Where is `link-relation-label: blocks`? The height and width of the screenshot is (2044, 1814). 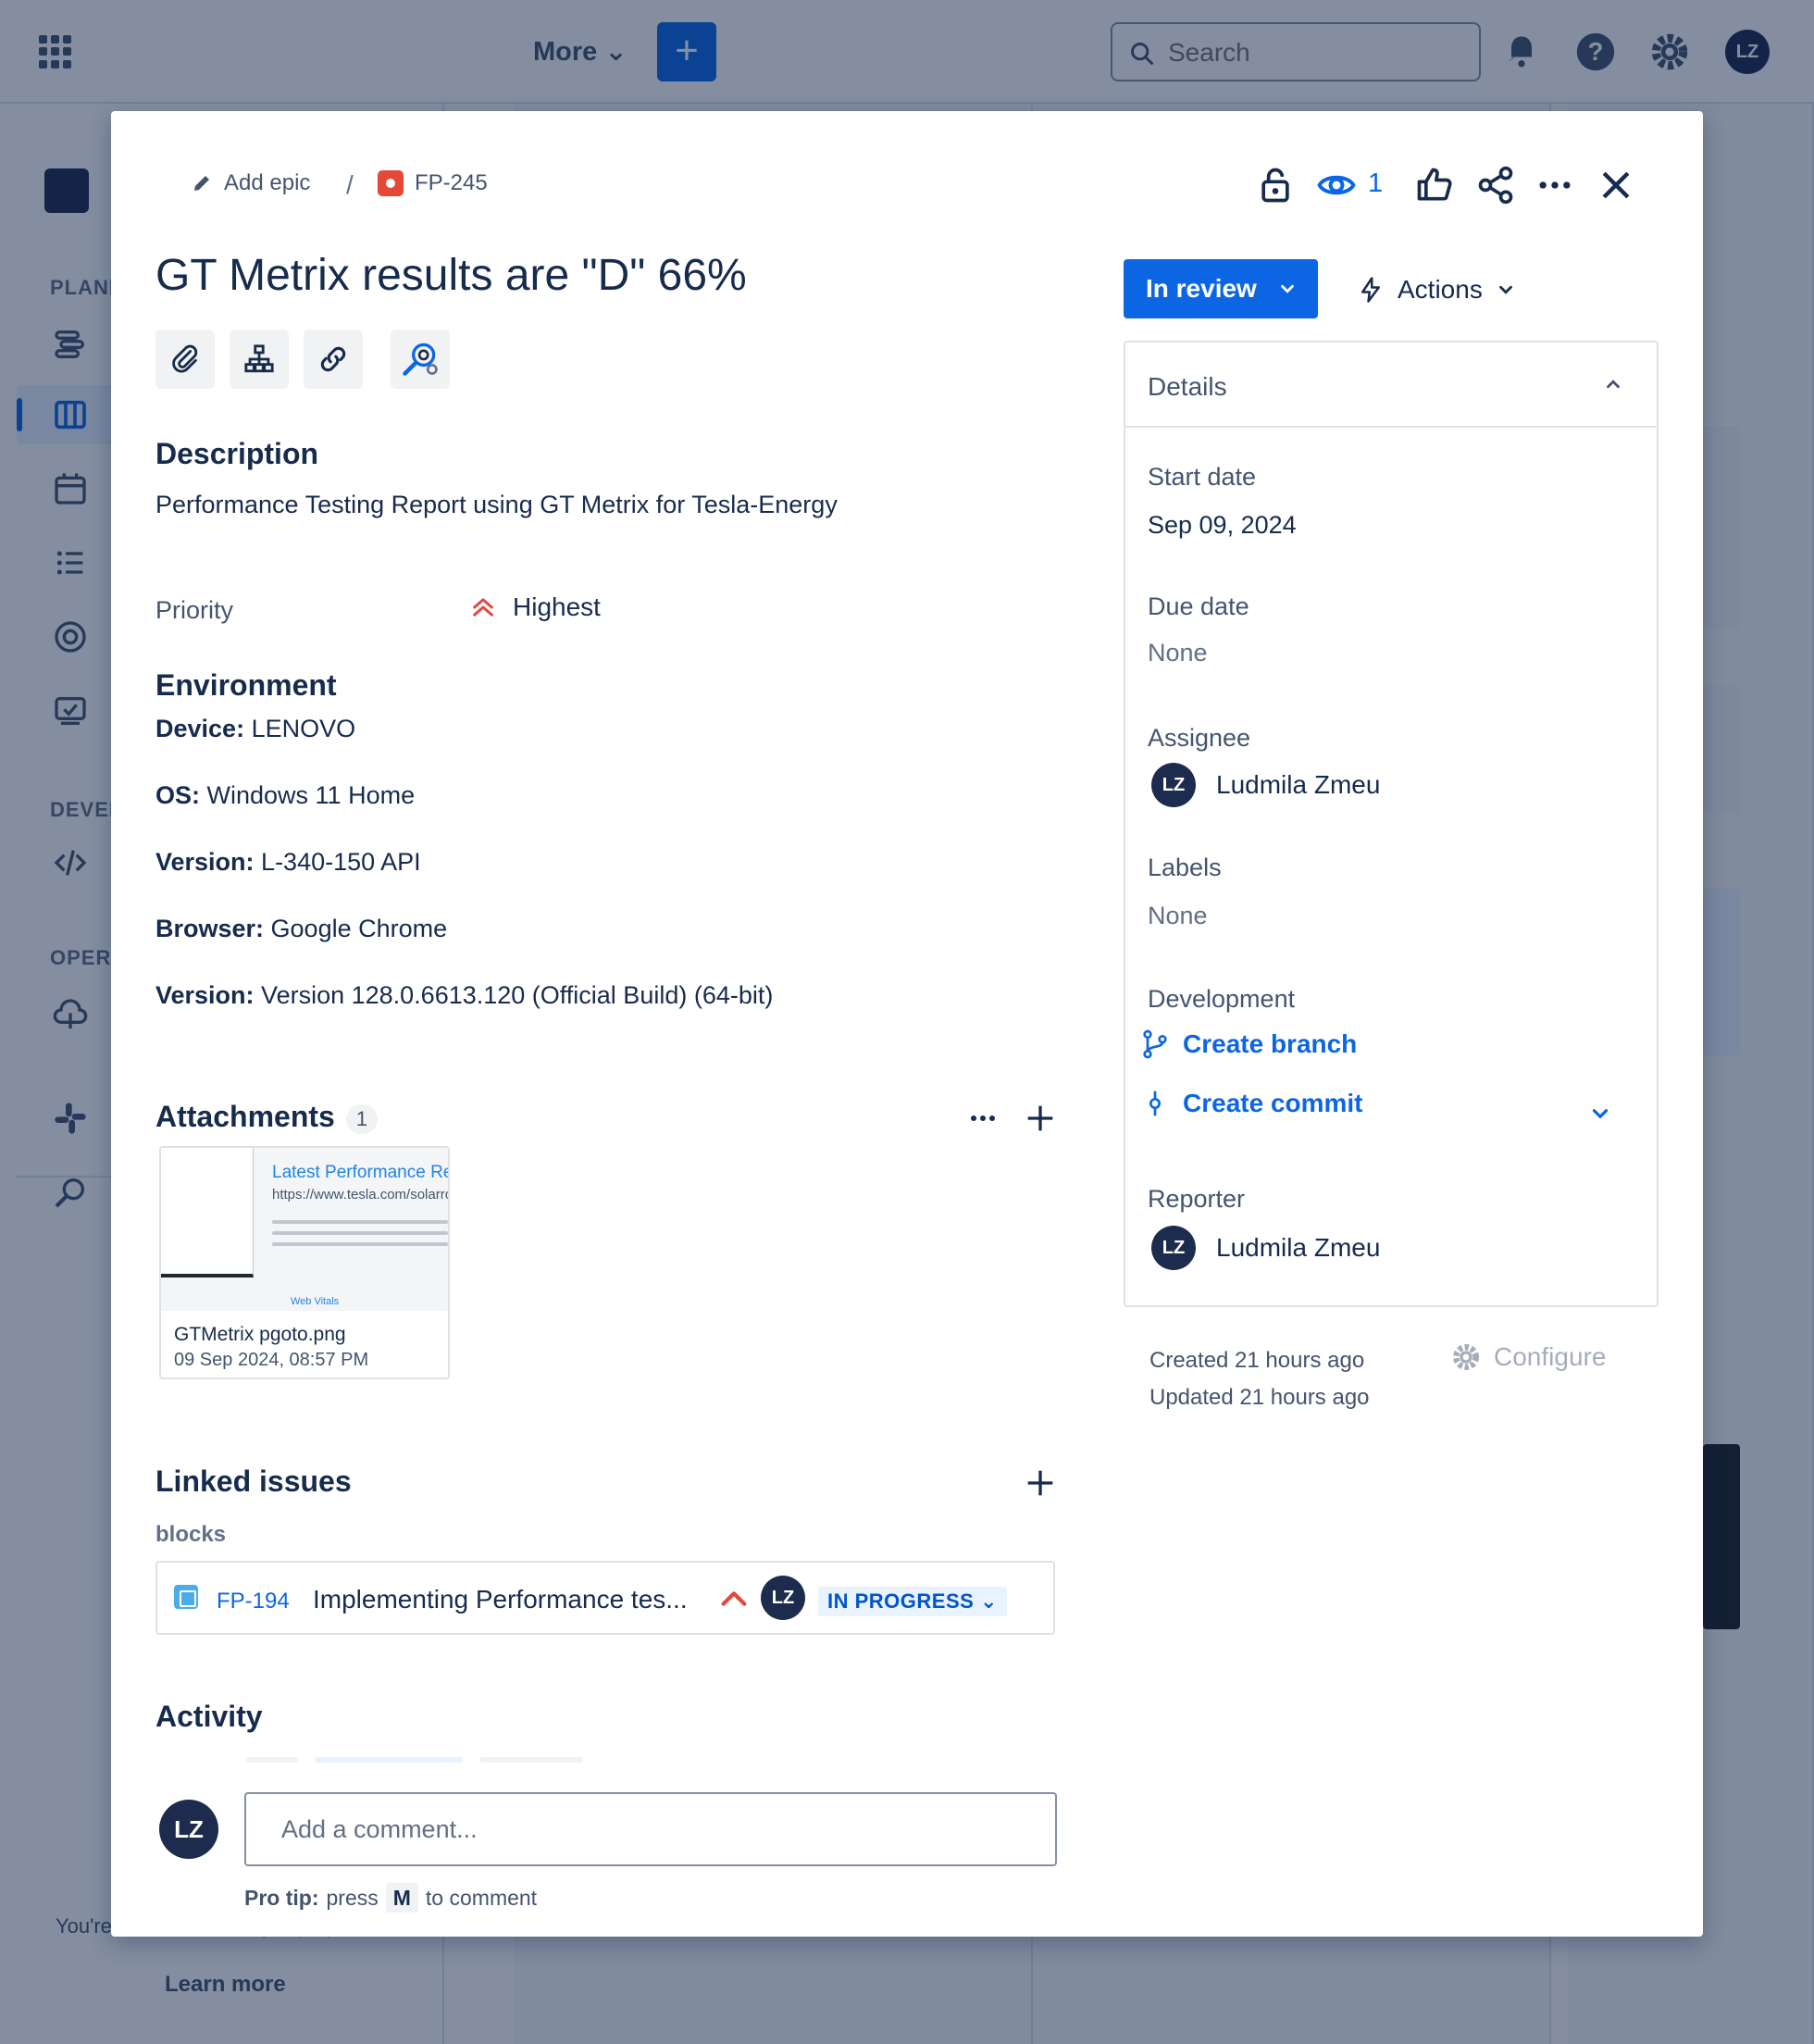 link-relation-label: blocks is located at coordinates (191, 1534).